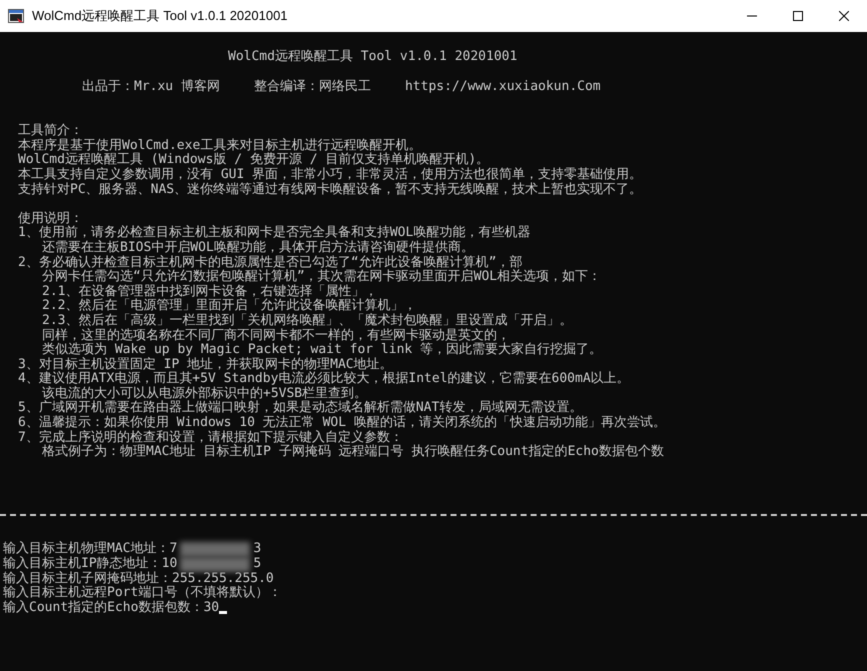 This screenshot has height=671, width=867. I want to click on usage-subitem: 2.3、然后在「高级」一栏里找到「关机网络唤醒」、「魔术封包唤醒」里设置成「开启」。, so click(306, 321).